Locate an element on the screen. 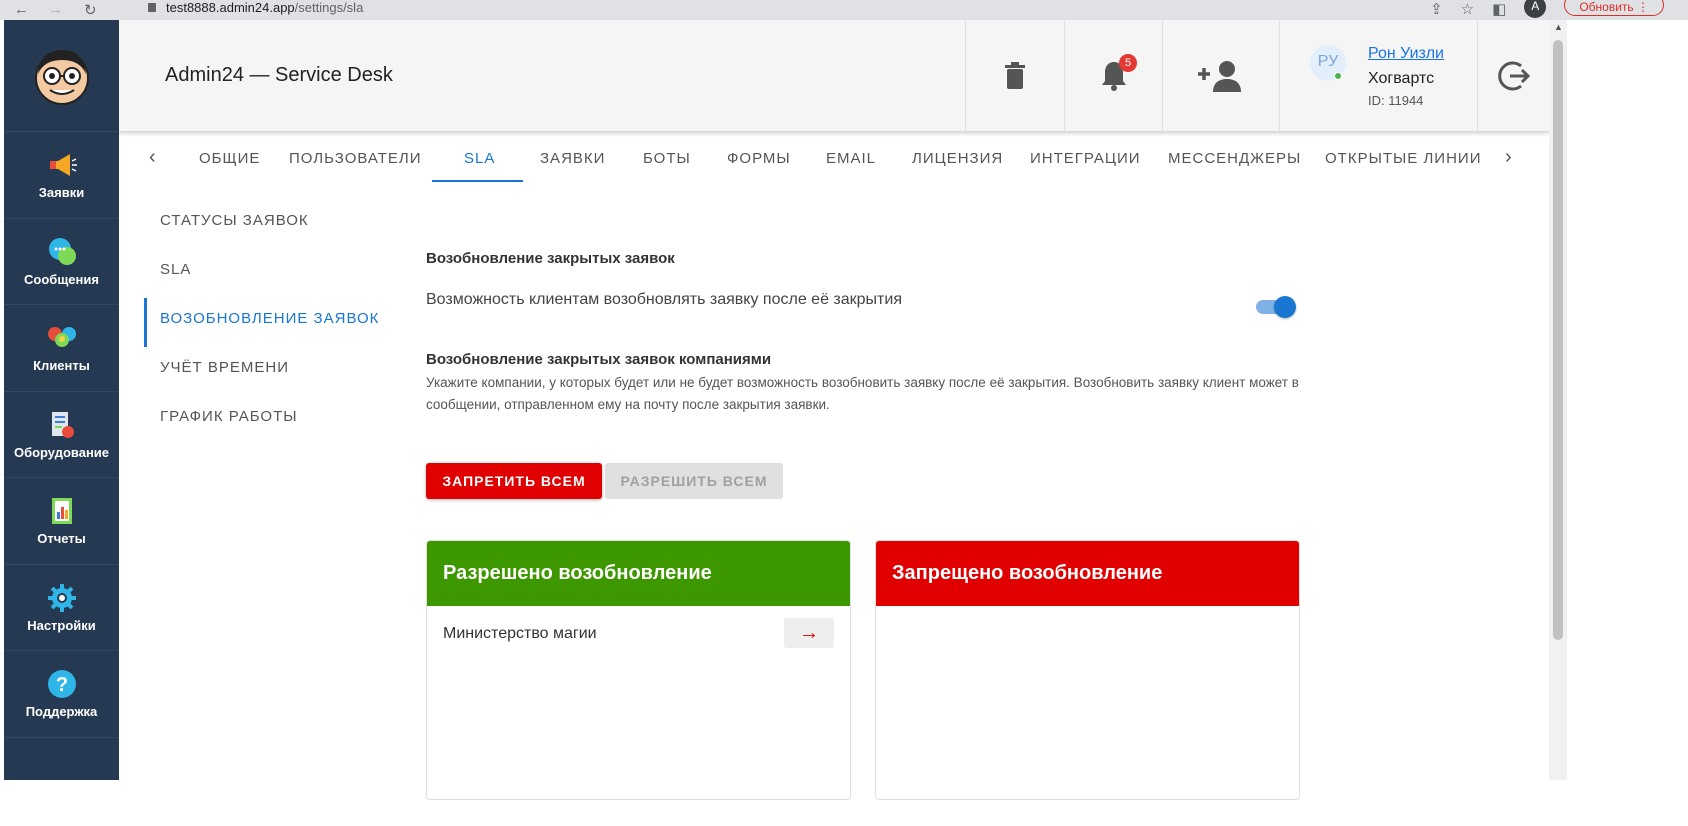  tab-license: Лицензия is located at coordinates (957, 158).